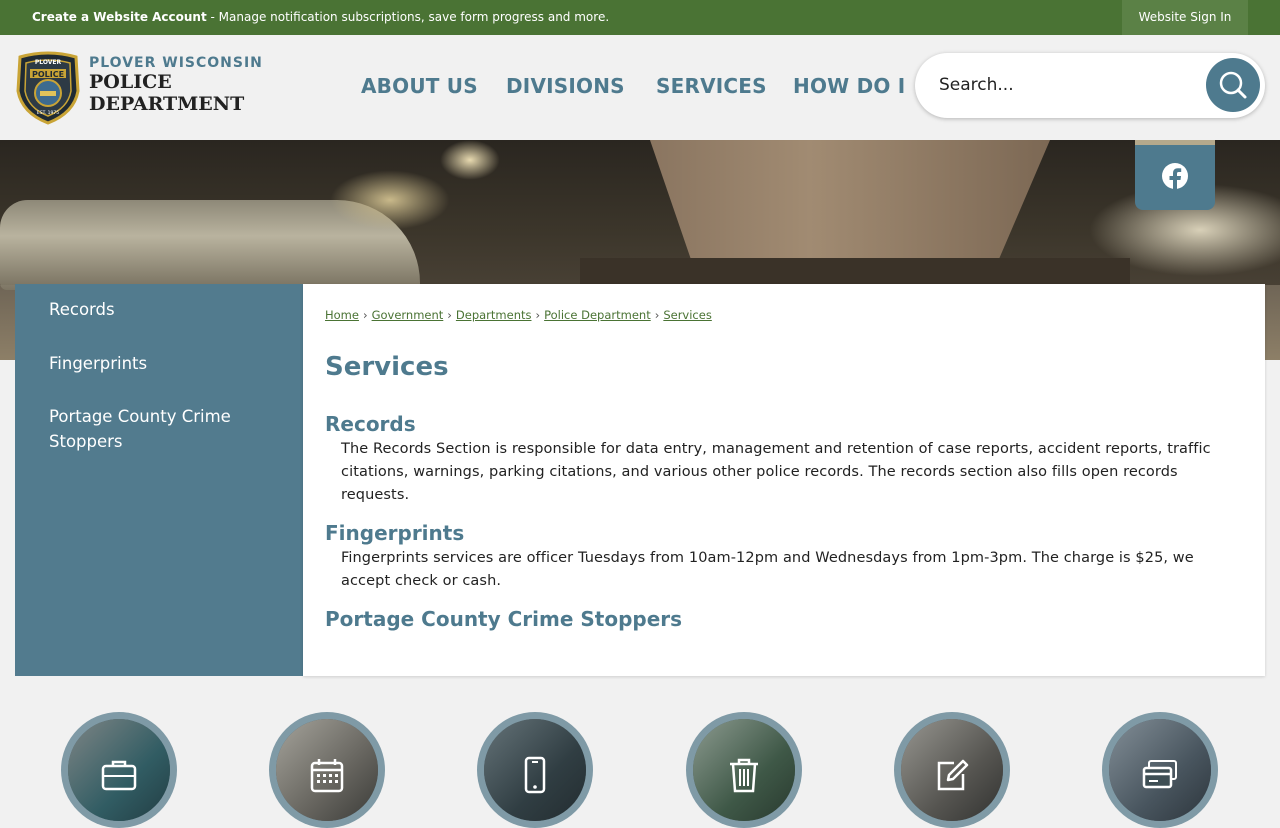 Image resolution: width=1280 pixels, height=828 pixels. What do you see at coordinates (744, 775) in the screenshot?
I see `trash-can-icon` at bounding box center [744, 775].